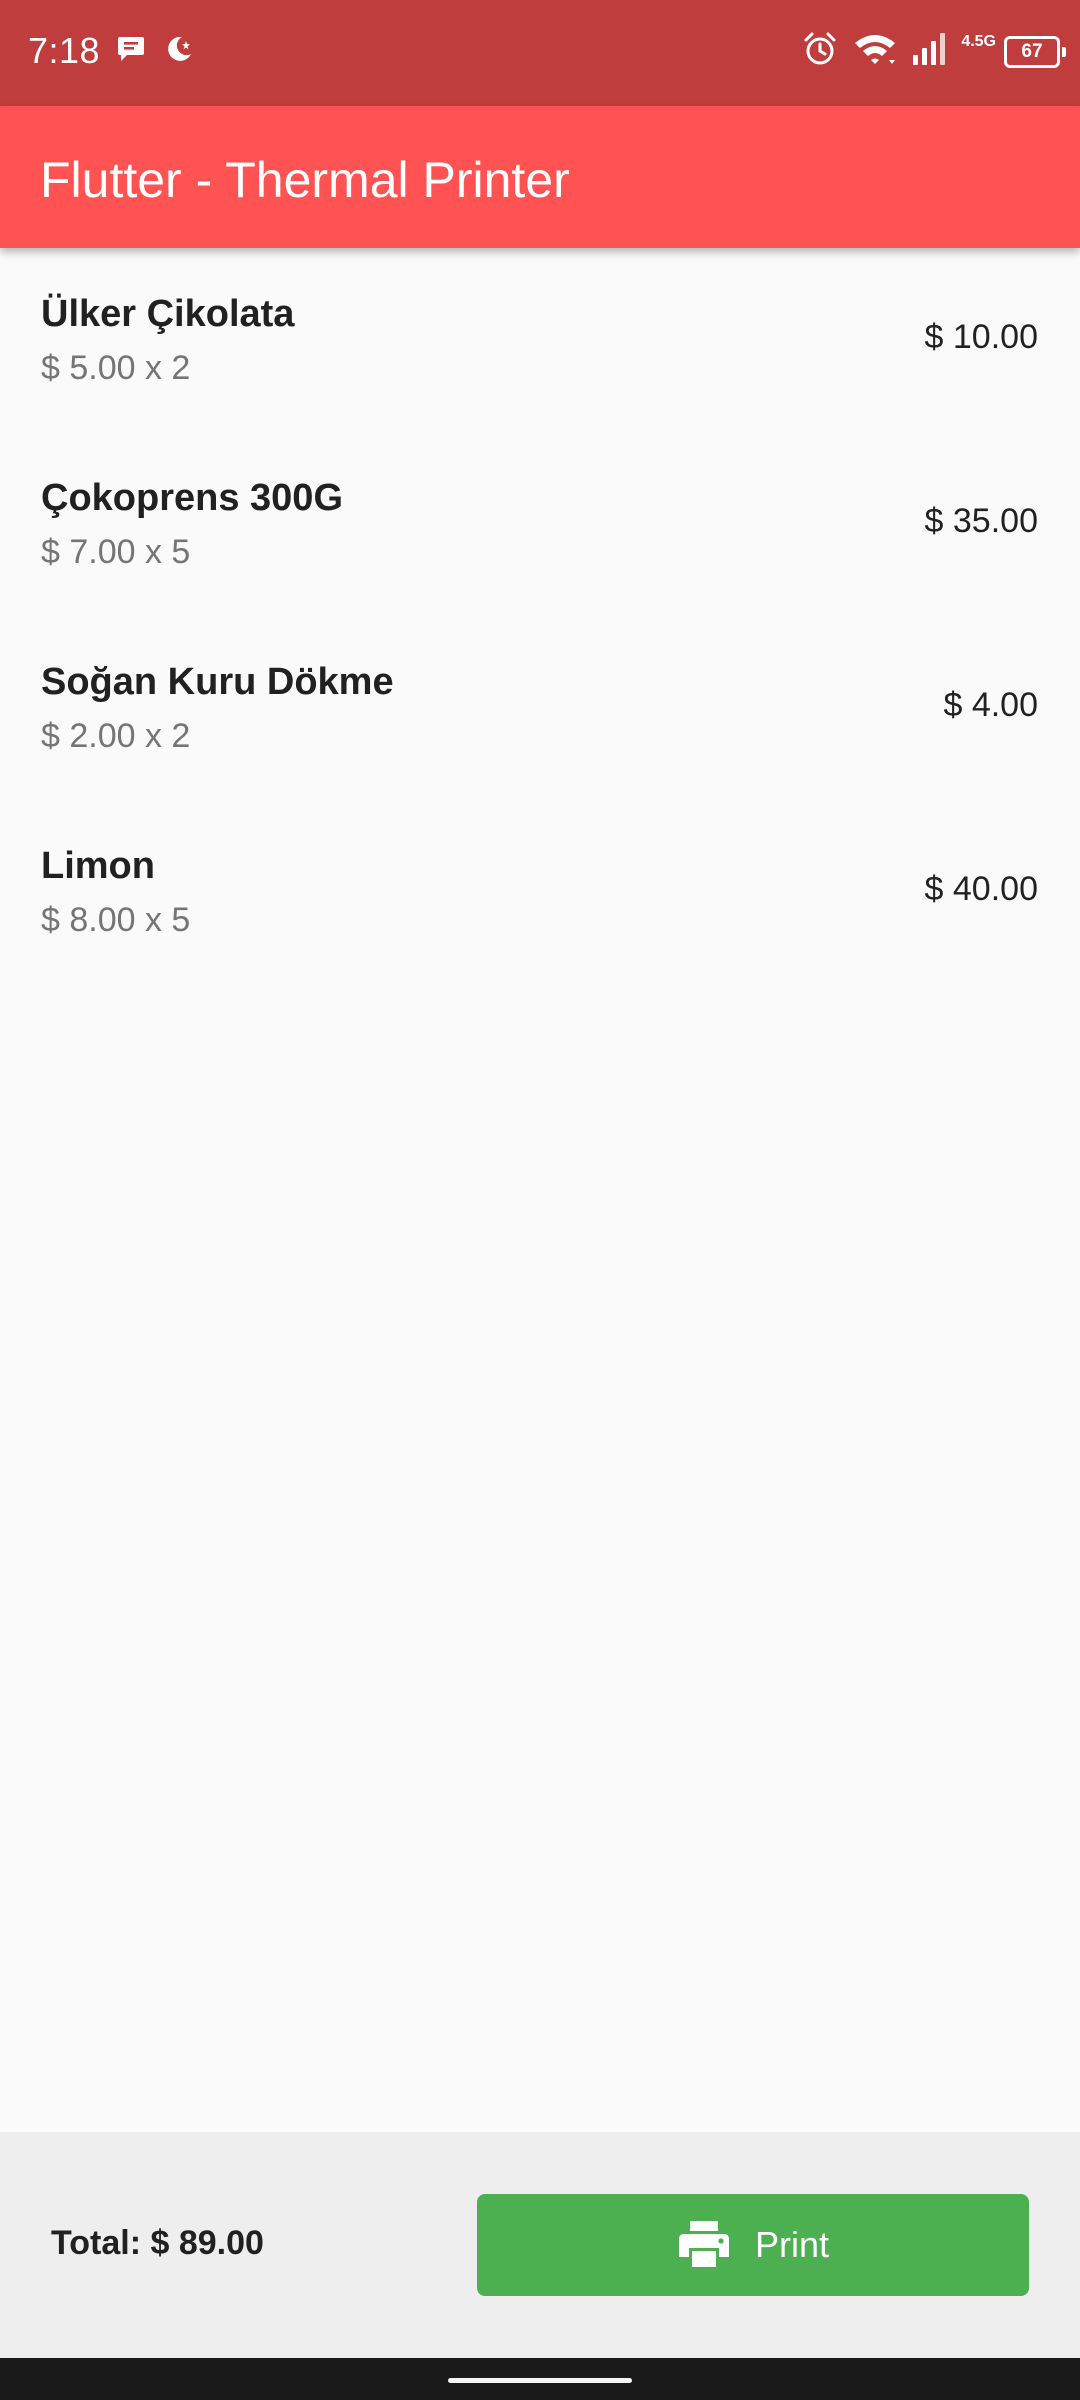  Describe the element at coordinates (978, 41) in the screenshot. I see `network-type: 4.5G` at that location.